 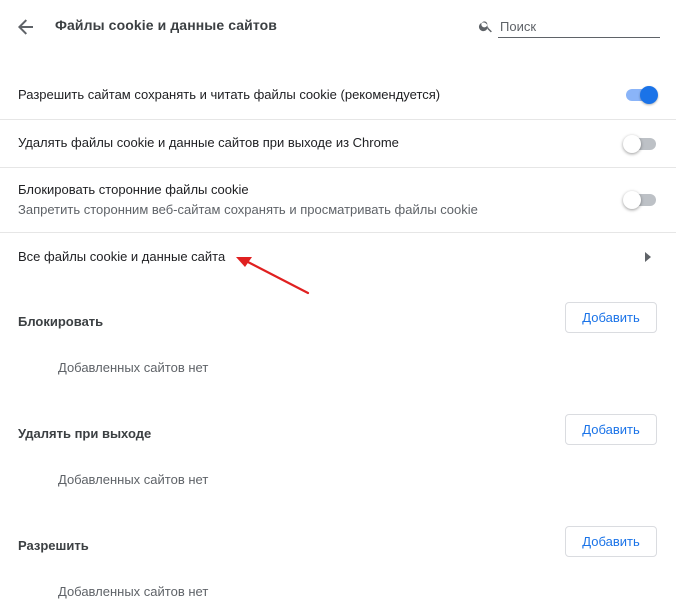 I want to click on arrow-back-icon, so click(x=25, y=27).